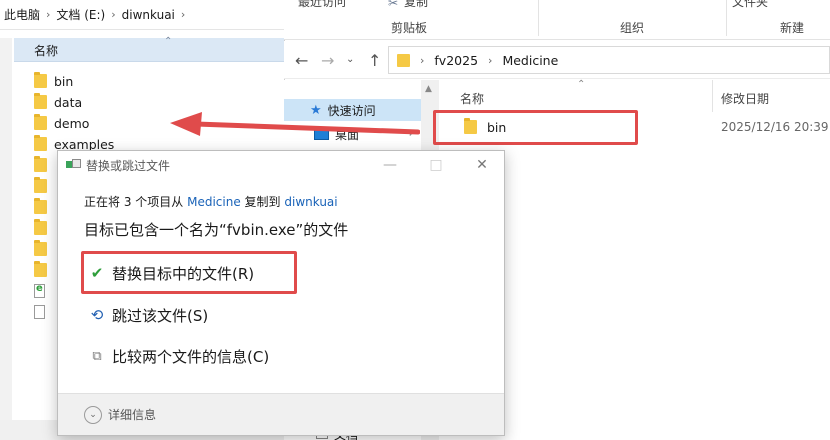 The image size is (830, 440). Describe the element at coordinates (148, 15) in the screenshot. I see `breadcrumb-item: diwnkuai` at that location.